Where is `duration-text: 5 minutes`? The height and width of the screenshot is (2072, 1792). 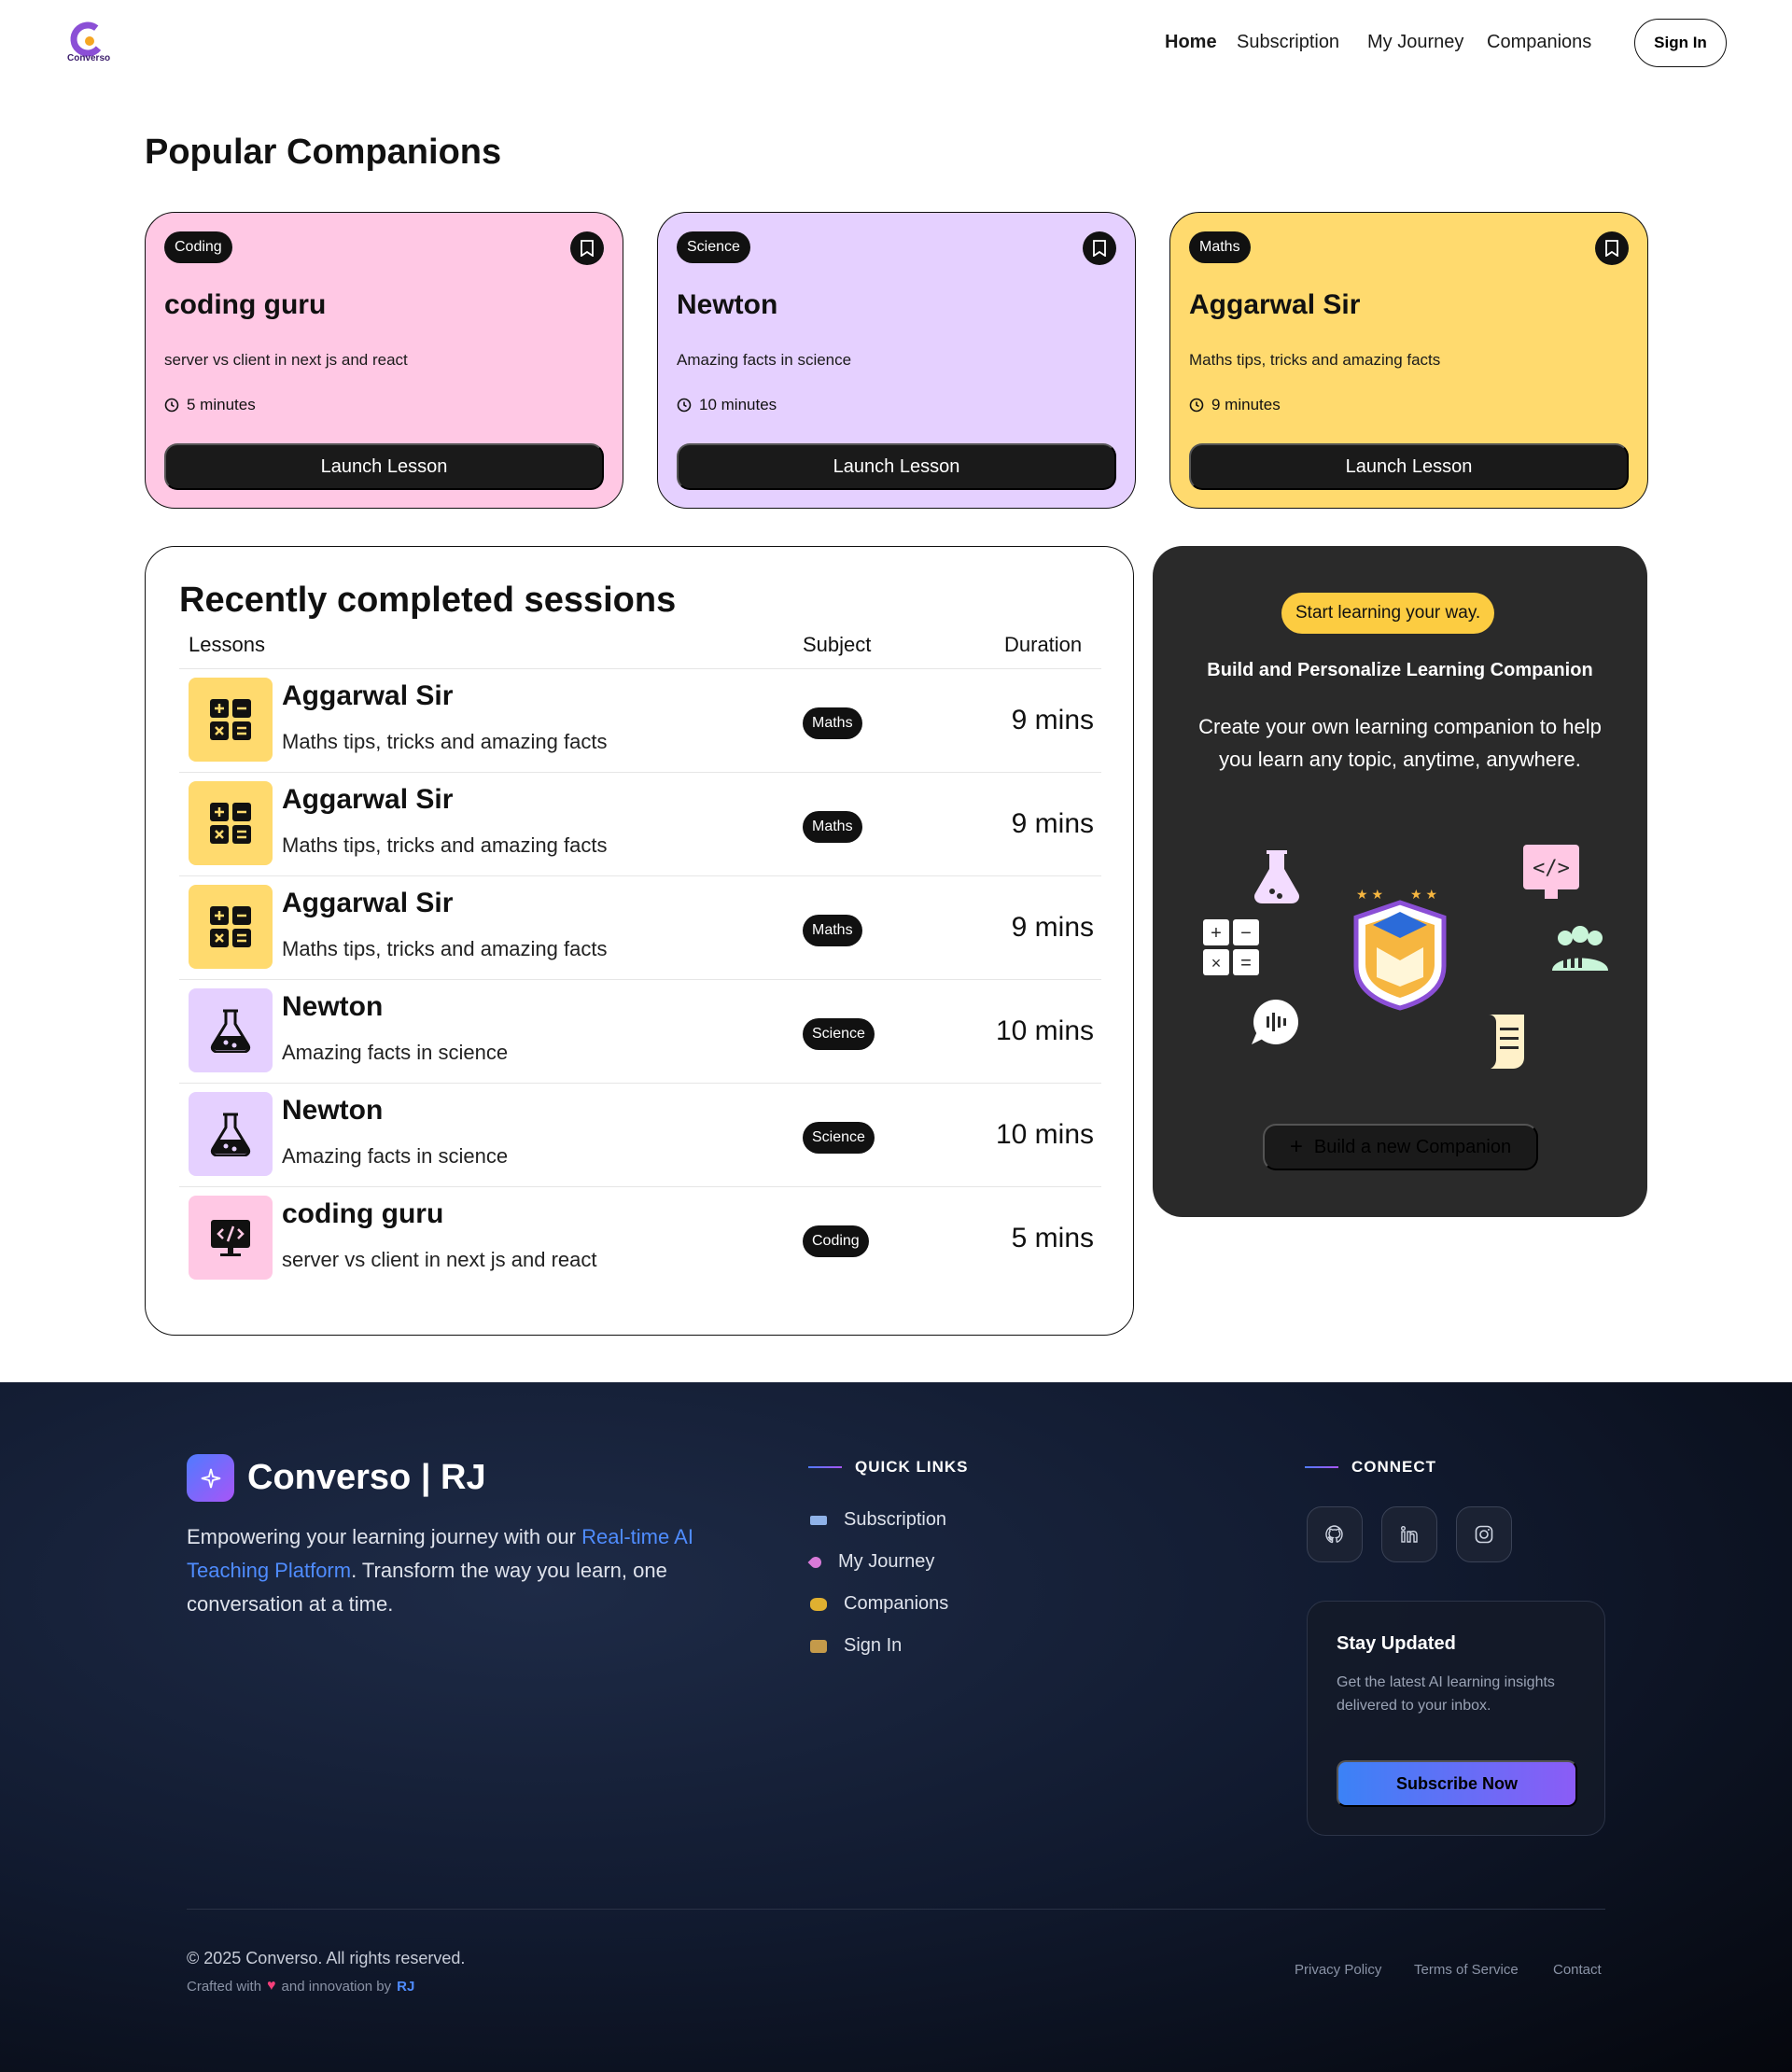
duration-text: 5 minutes is located at coordinates (221, 404).